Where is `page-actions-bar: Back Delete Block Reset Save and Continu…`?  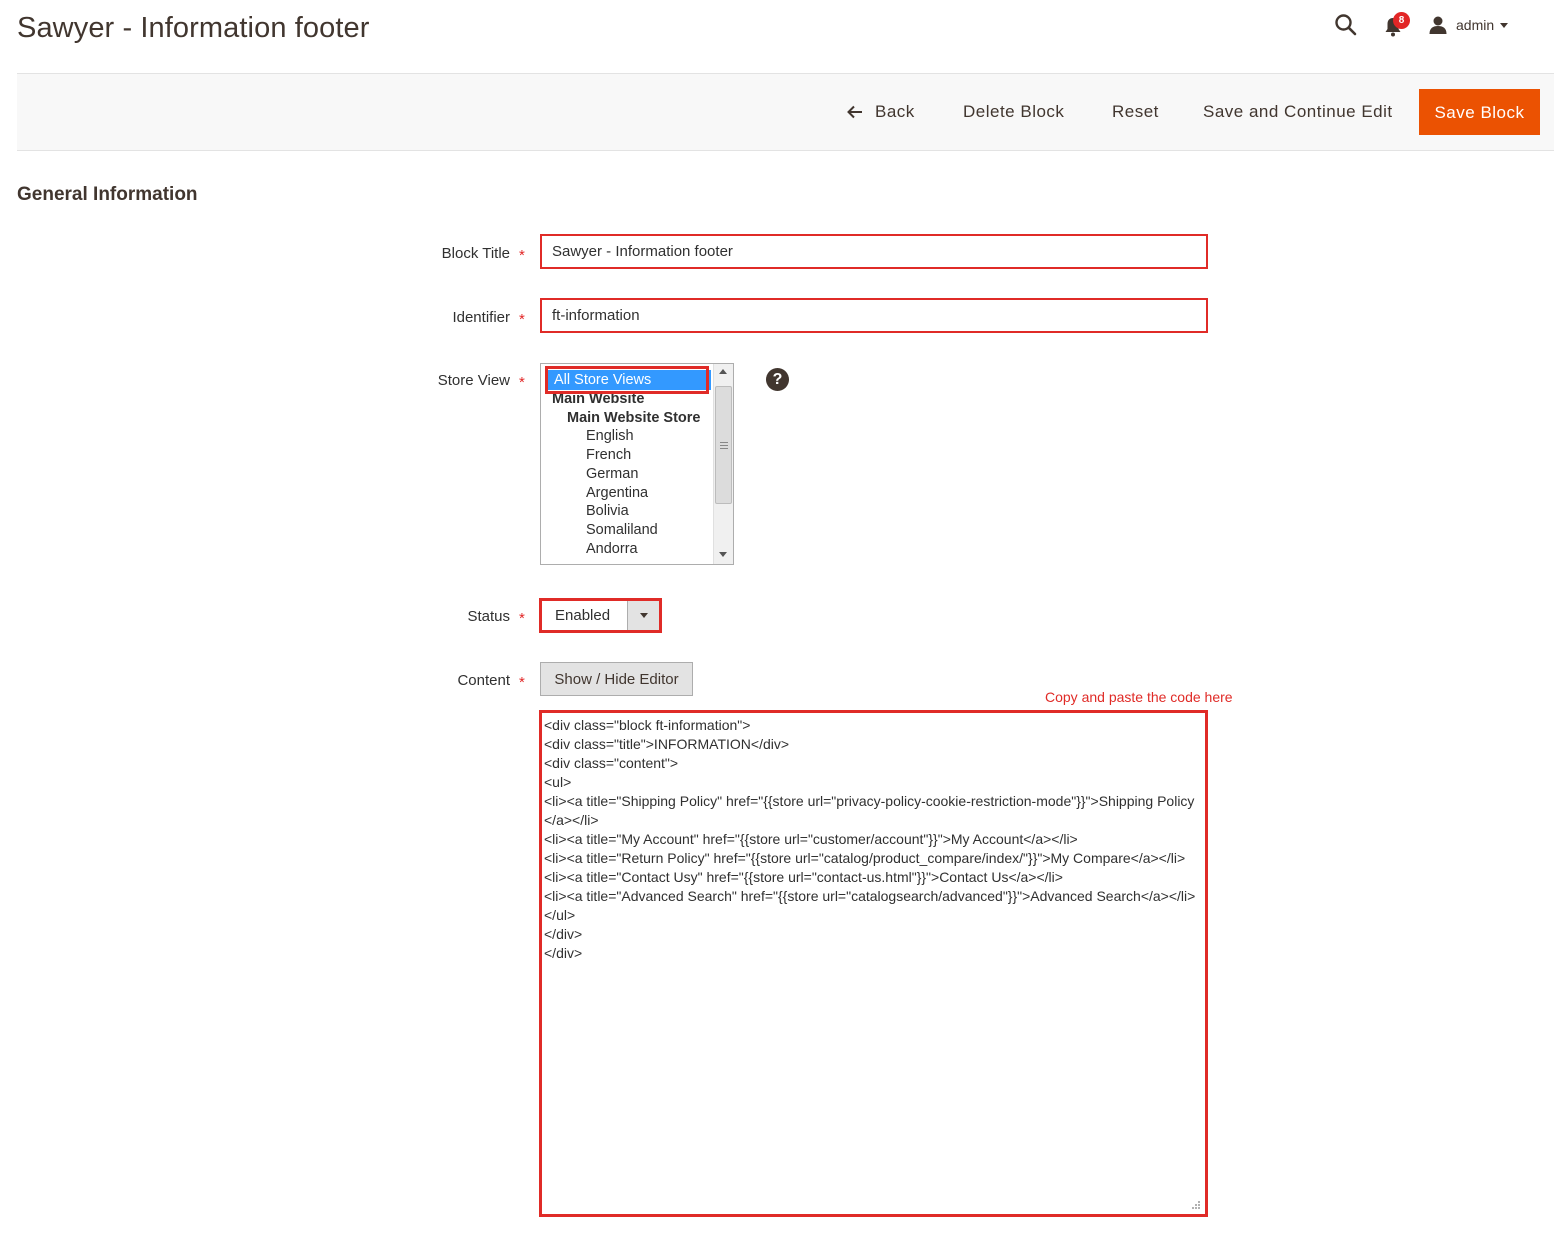
page-actions-bar: Back Delete Block Reset Save and Continu… is located at coordinates (785, 112).